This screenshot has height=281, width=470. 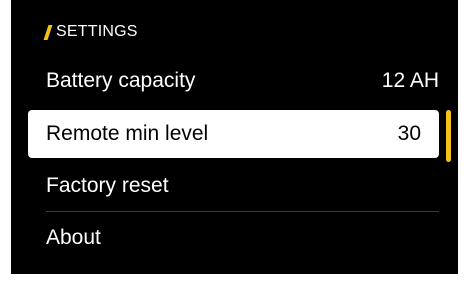 I want to click on menu-item-about: About, so click(x=242, y=238).